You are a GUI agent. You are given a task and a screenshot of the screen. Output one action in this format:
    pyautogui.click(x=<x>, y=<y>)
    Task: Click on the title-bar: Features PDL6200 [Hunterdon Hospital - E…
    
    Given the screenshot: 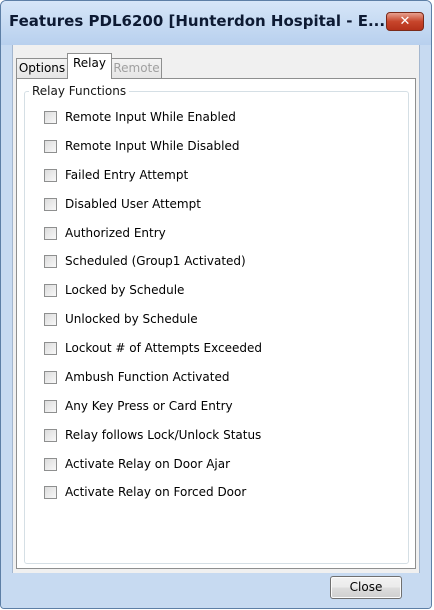 What is the action you would take?
    pyautogui.click(x=216, y=23)
    